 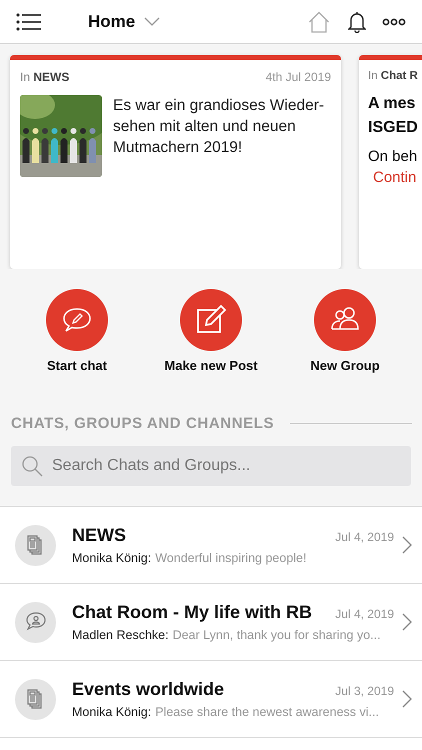 I want to click on bell-icon, so click(x=357, y=21).